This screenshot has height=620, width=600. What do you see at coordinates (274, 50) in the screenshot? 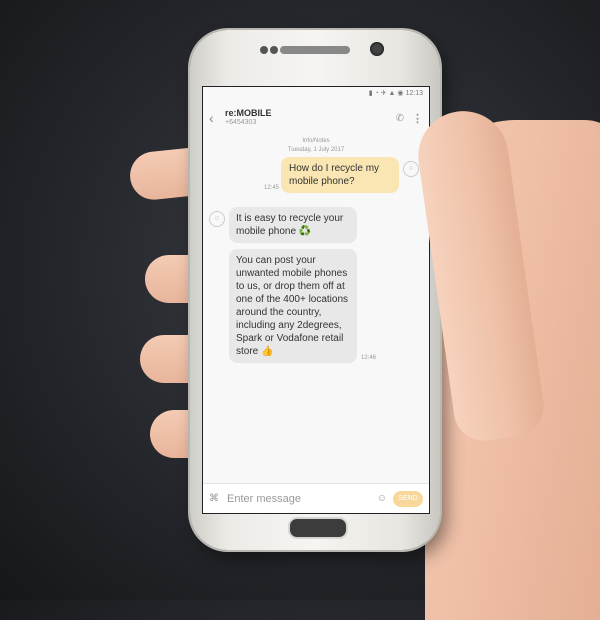
I see `light-sensor` at bounding box center [274, 50].